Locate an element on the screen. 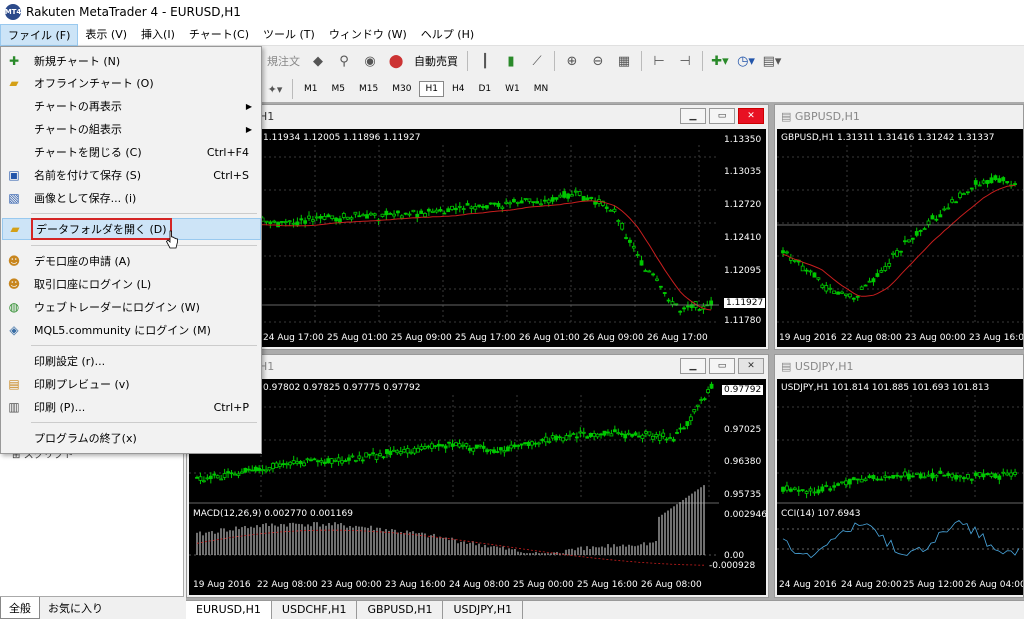  window-title: Rakuten MetaTrader 4 - EURUSD,H1 is located at coordinates (133, 12).